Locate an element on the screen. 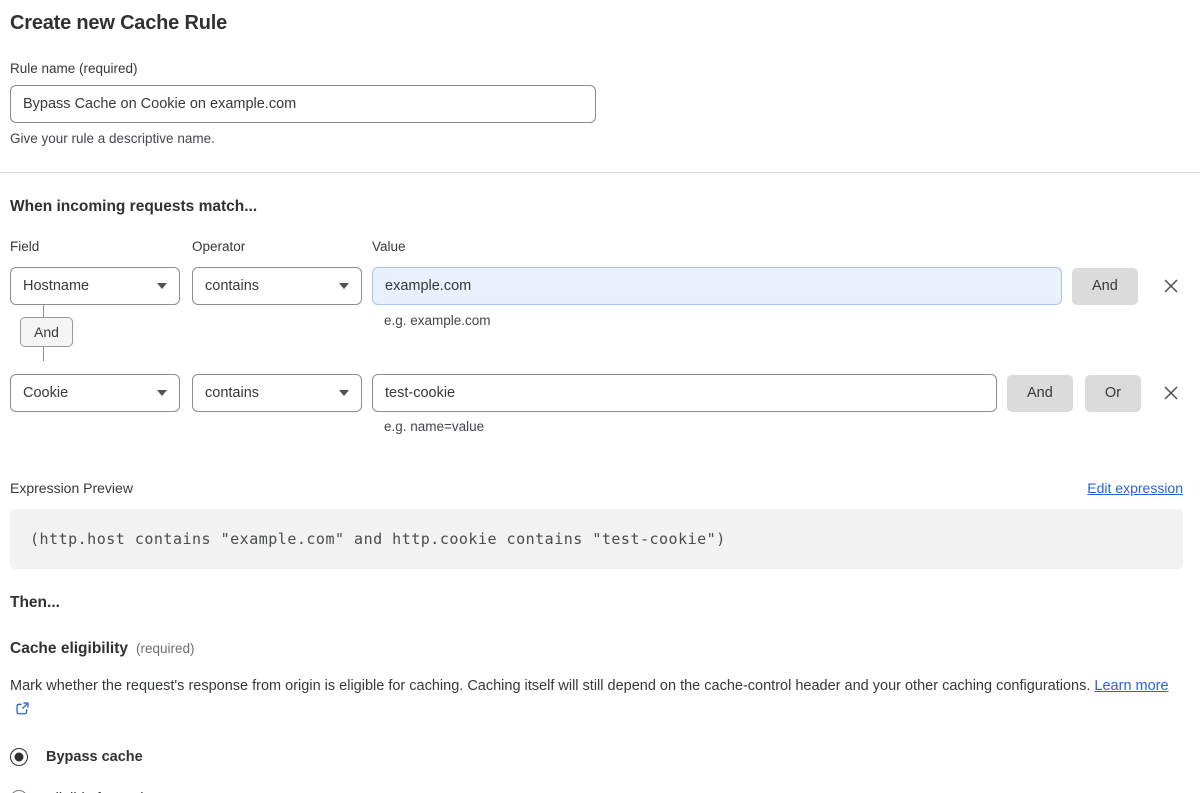  and-button-row2: And is located at coordinates (1040, 393).